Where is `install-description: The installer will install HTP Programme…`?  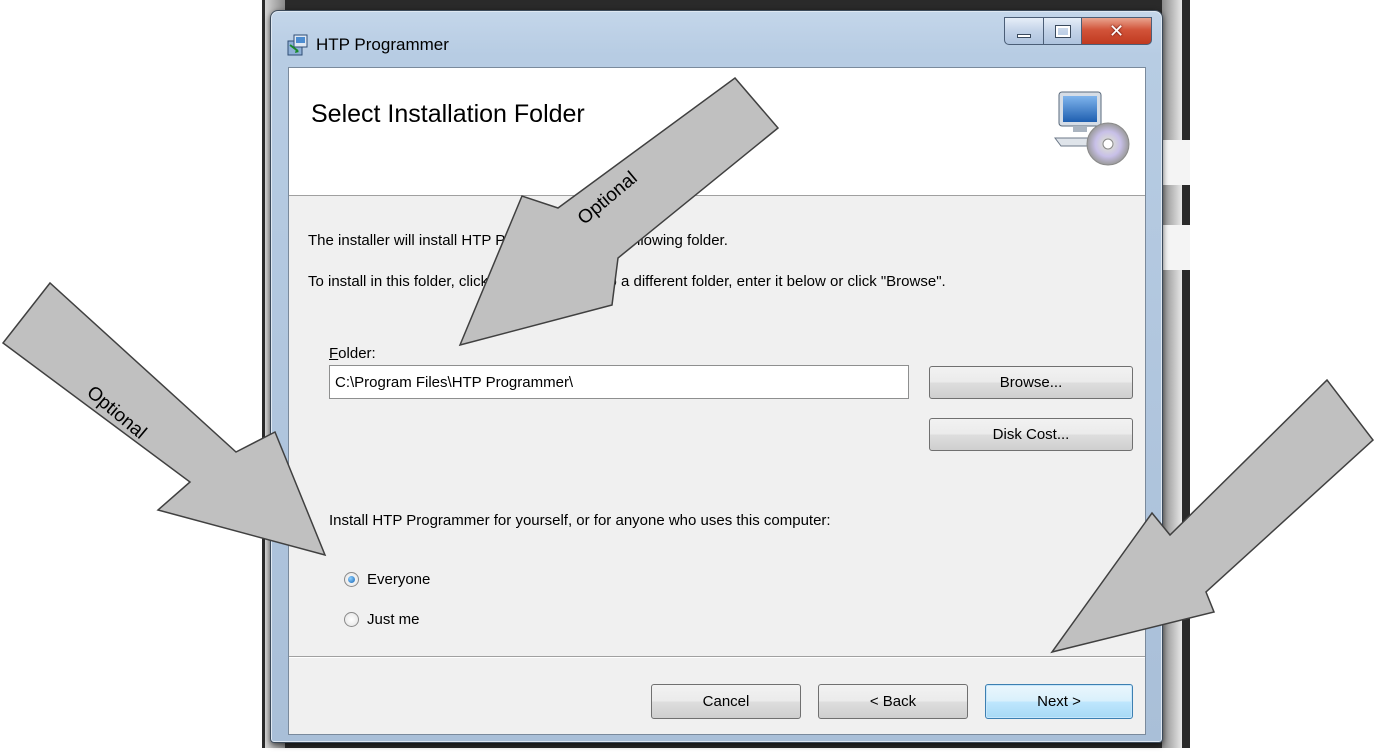
install-description: The installer will install HTP Programme… is located at coordinates (518, 240).